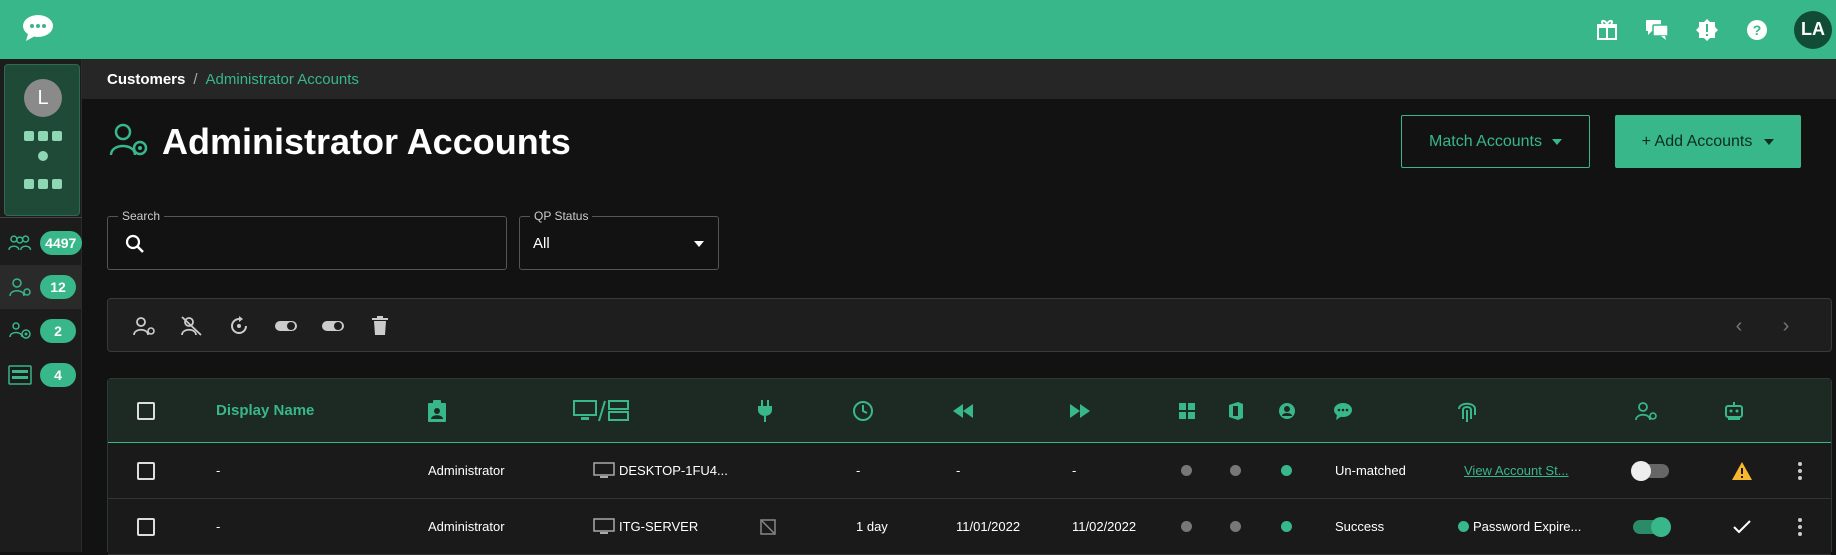 This screenshot has width=1836, height=555. Describe the element at coordinates (858, 470) in the screenshot. I see `row-duration: -` at that location.